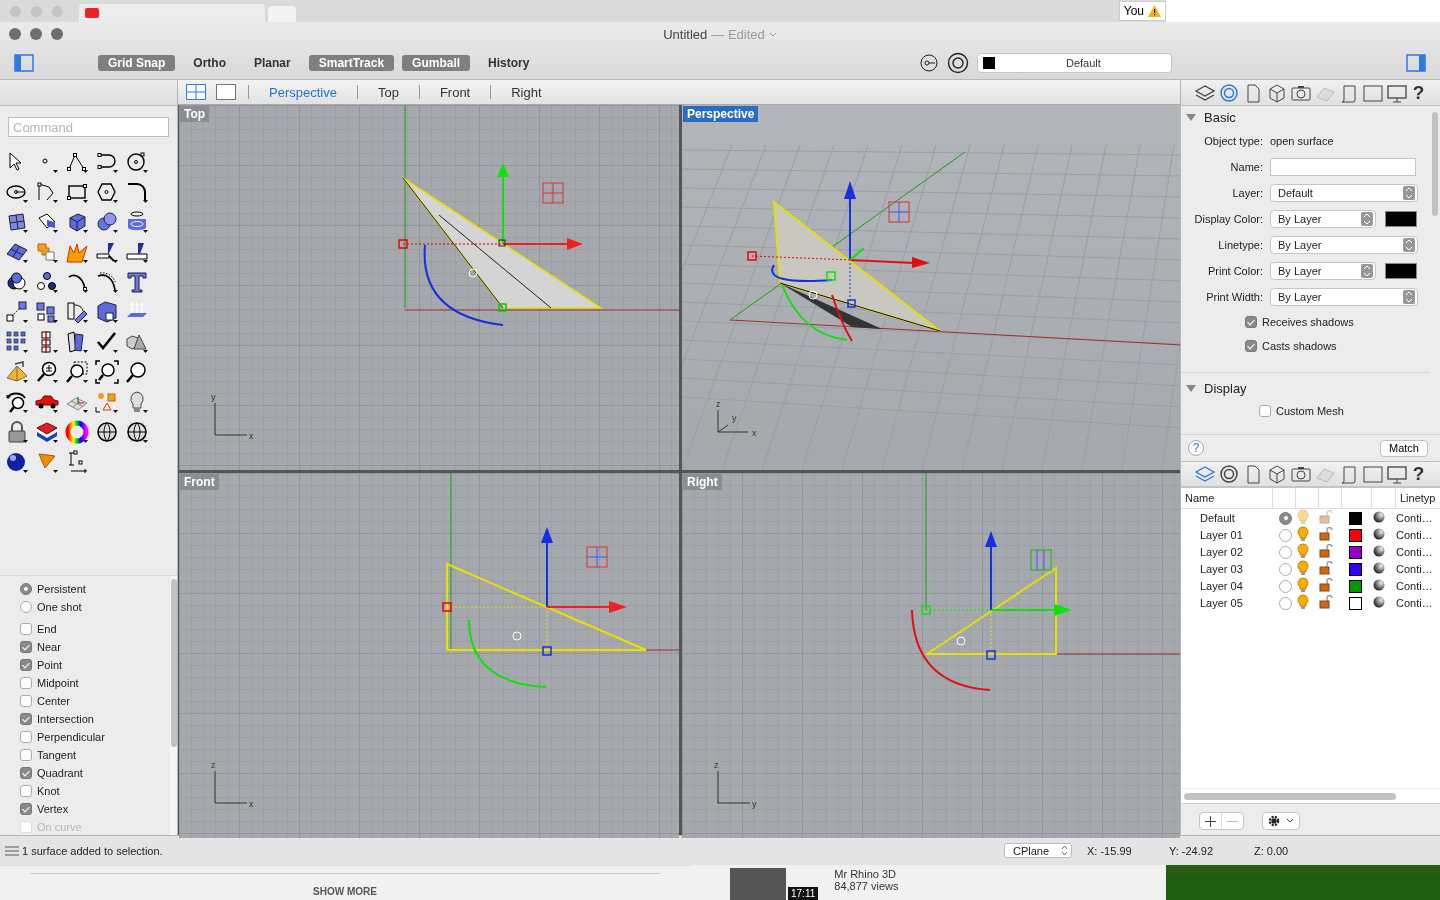 The height and width of the screenshot is (900, 1440). What do you see at coordinates (1196, 448) in the screenshot?
I see `help-button: ?` at bounding box center [1196, 448].